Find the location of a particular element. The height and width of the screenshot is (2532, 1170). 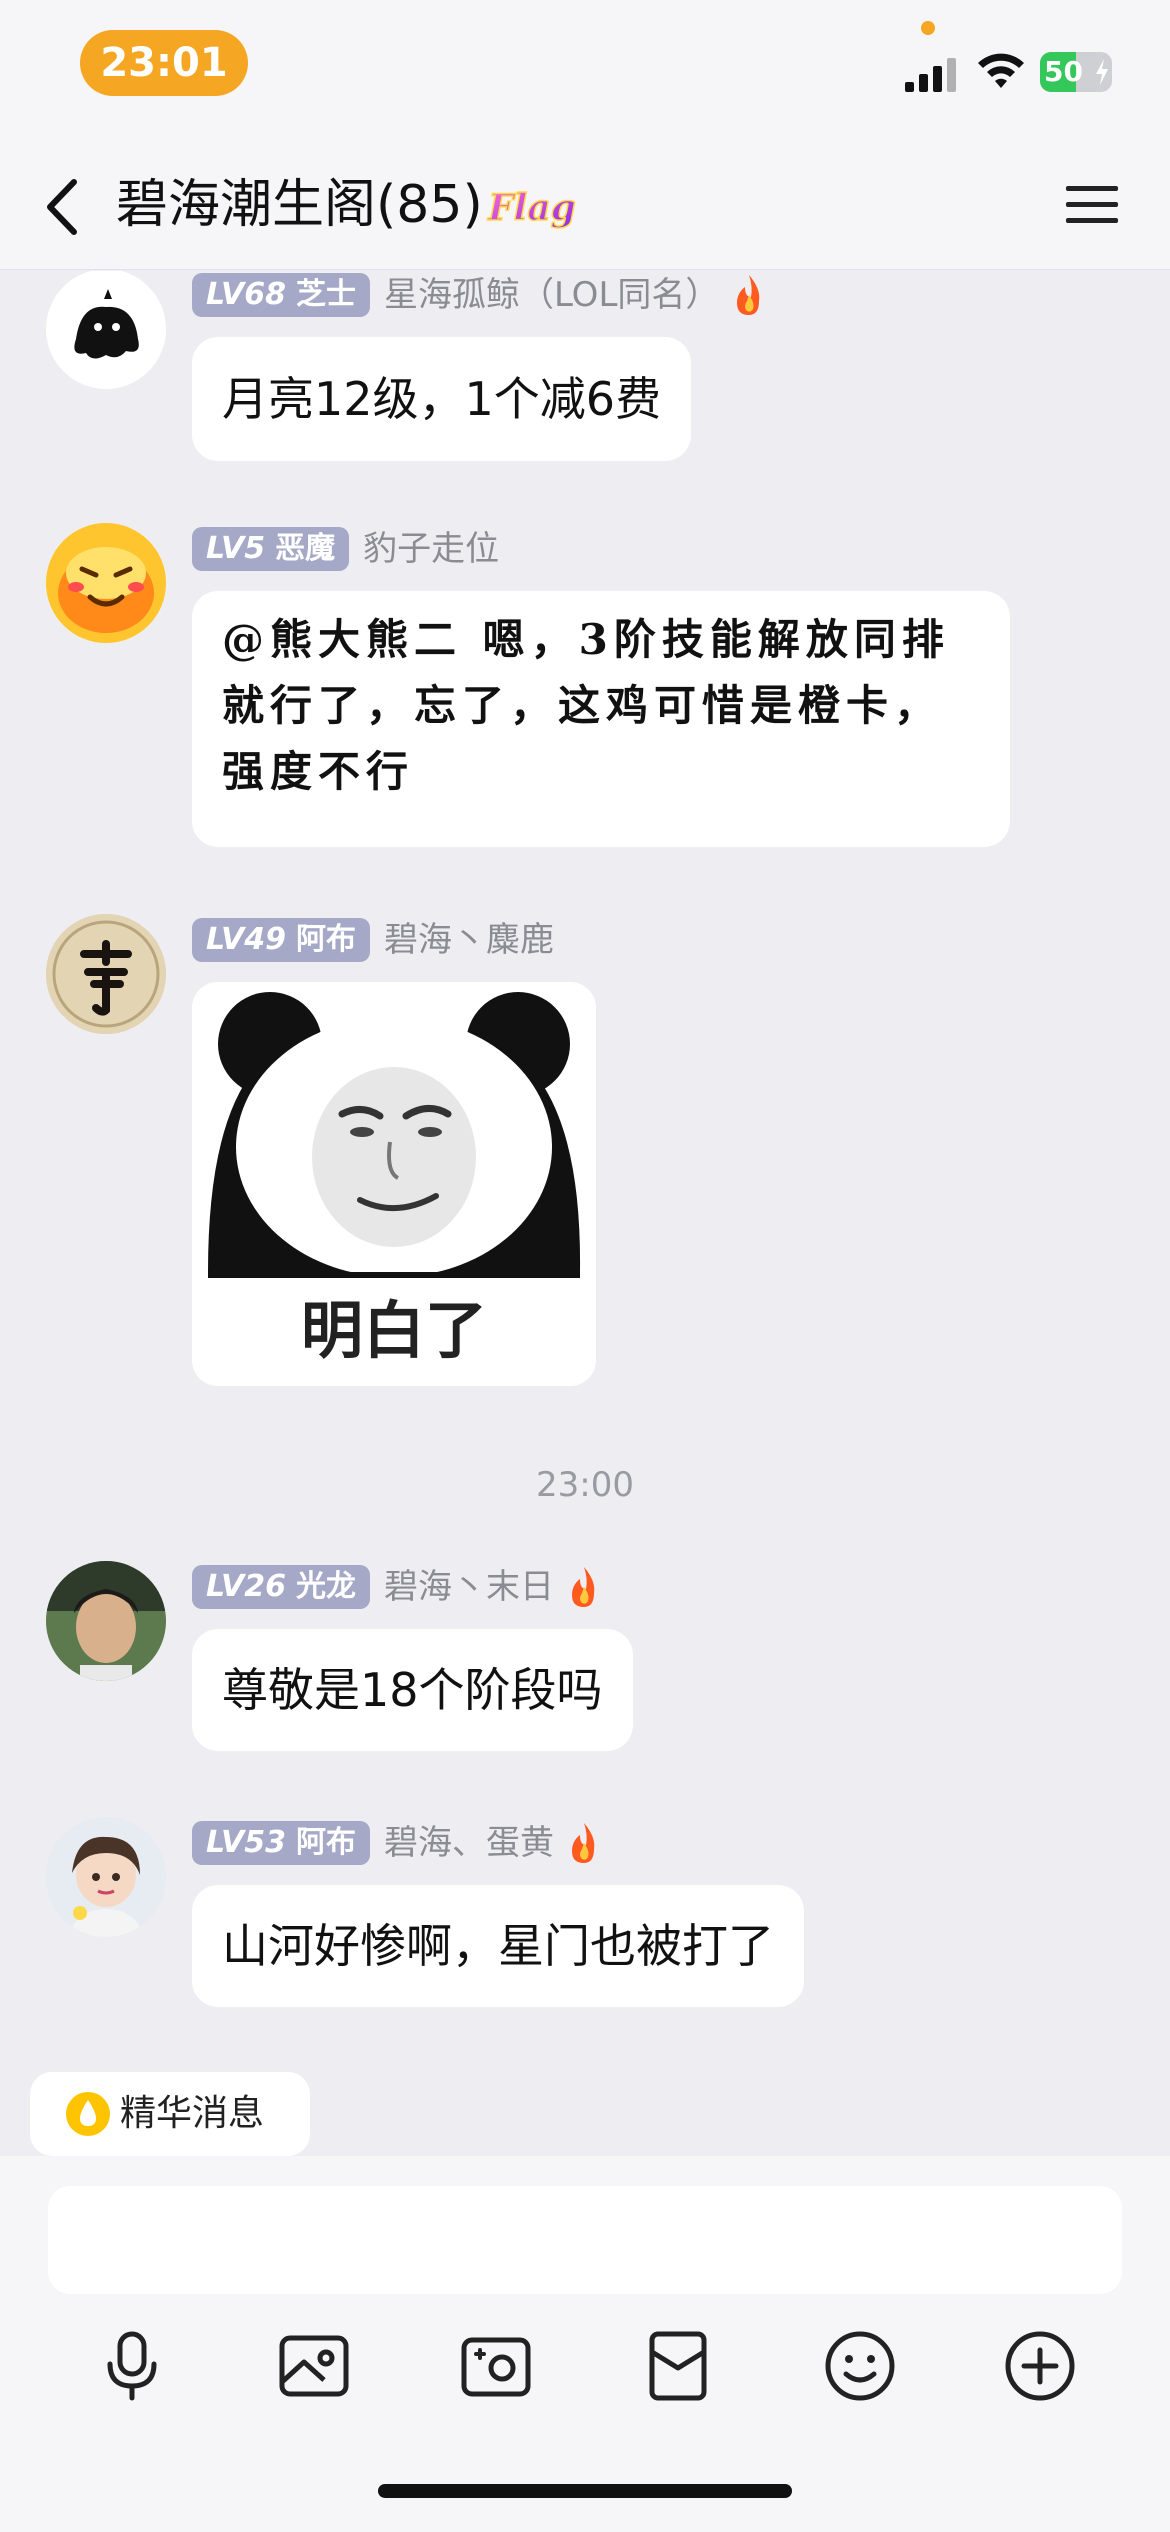

level-number: LV5 is located at coordinates (236, 548).